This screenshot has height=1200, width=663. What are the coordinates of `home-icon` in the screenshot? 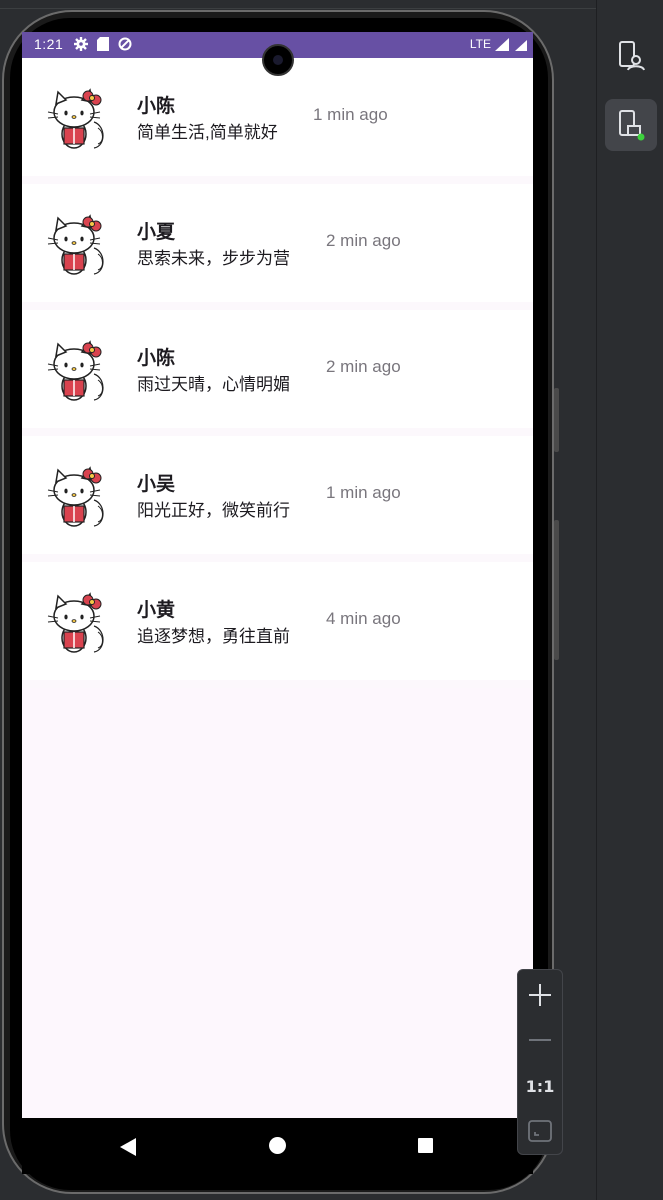 It's located at (277, 1145).